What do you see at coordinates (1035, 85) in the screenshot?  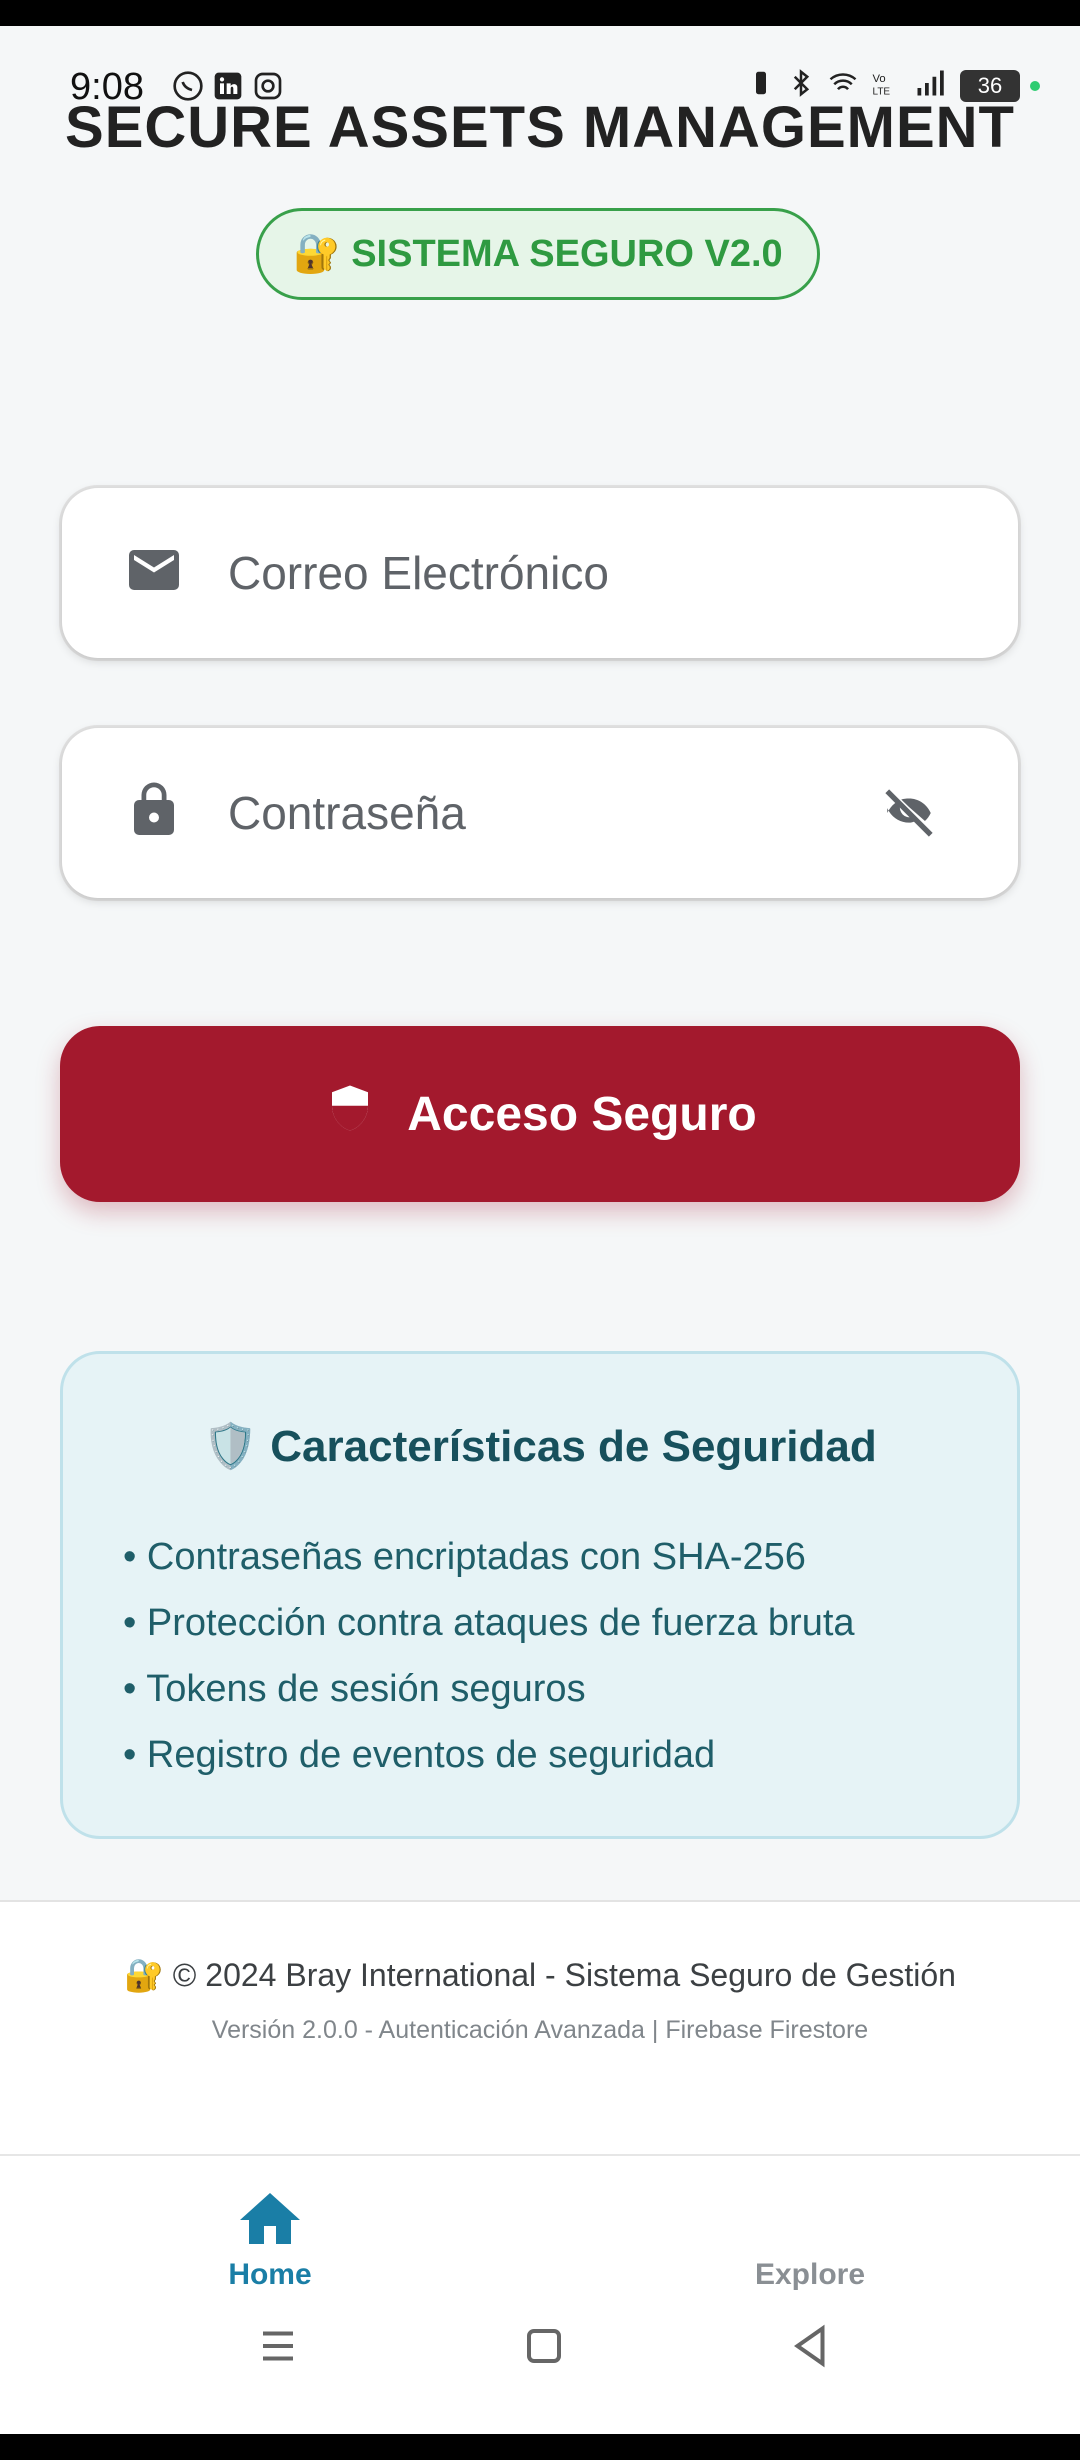 I see `privacy-dot` at bounding box center [1035, 85].